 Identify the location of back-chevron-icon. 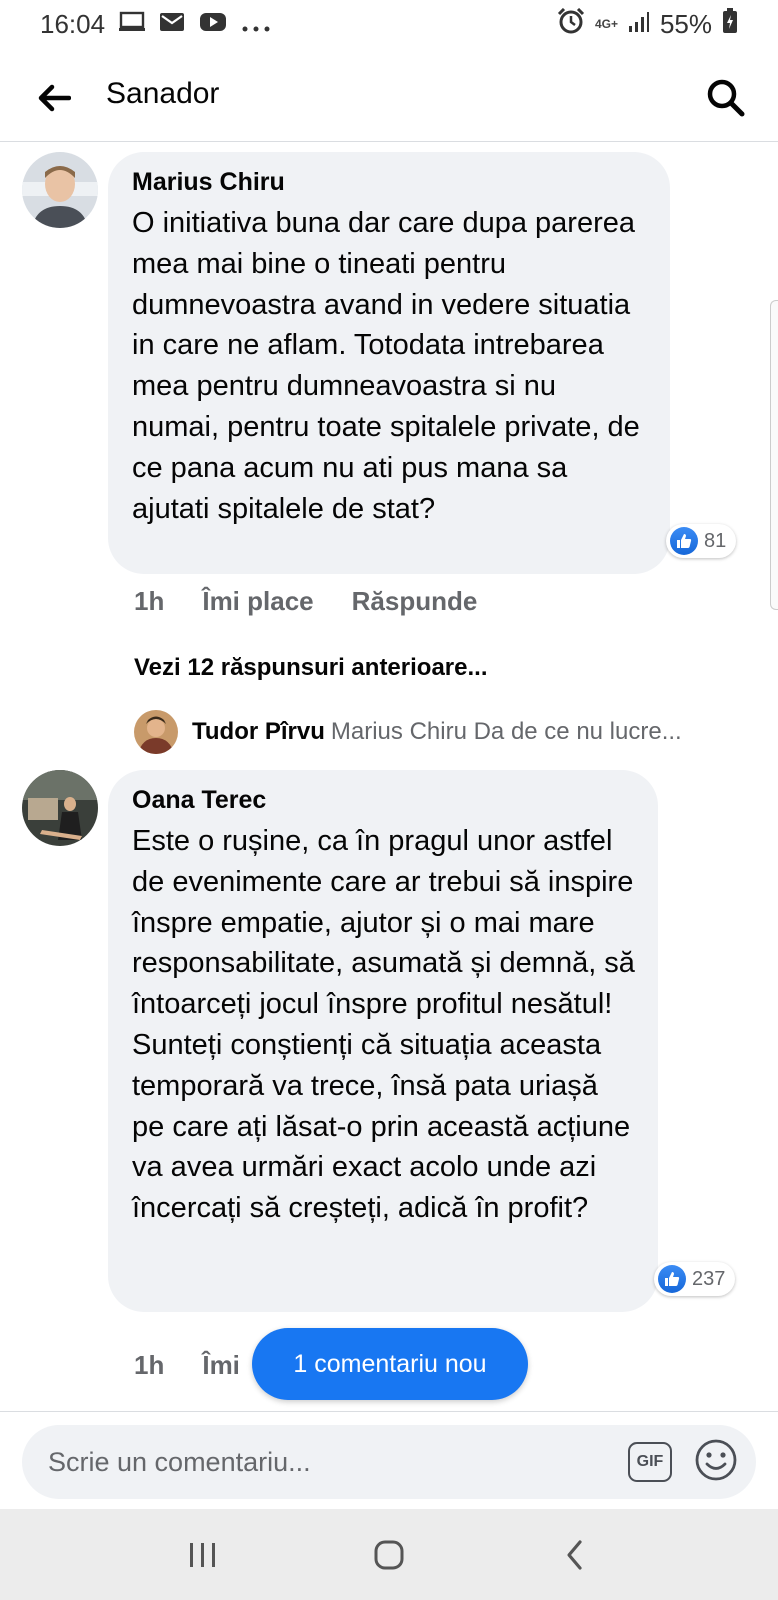
(574, 1554).